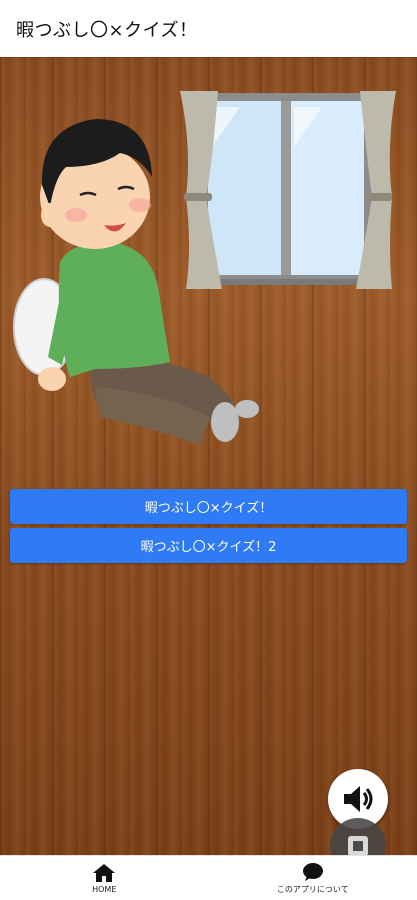 The height and width of the screenshot is (900, 417). What do you see at coordinates (312, 889) in the screenshot?
I see `nav-label-about: このアプリについて` at bounding box center [312, 889].